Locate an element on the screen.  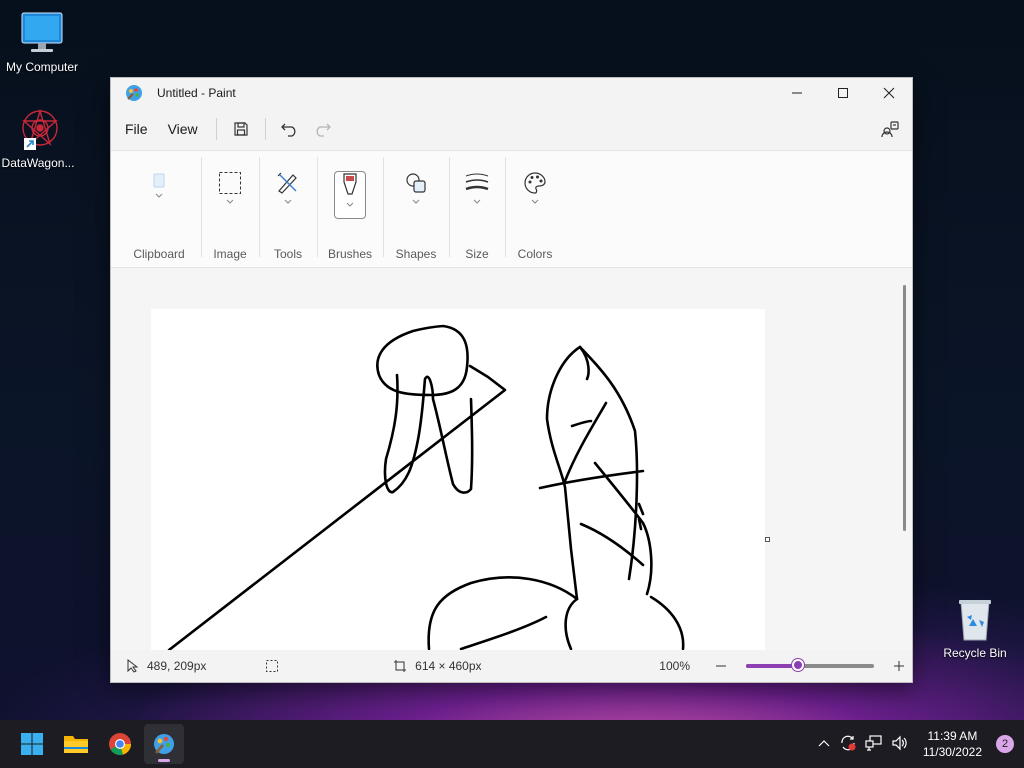
canvas-size-icon is located at coordinates (400, 666).